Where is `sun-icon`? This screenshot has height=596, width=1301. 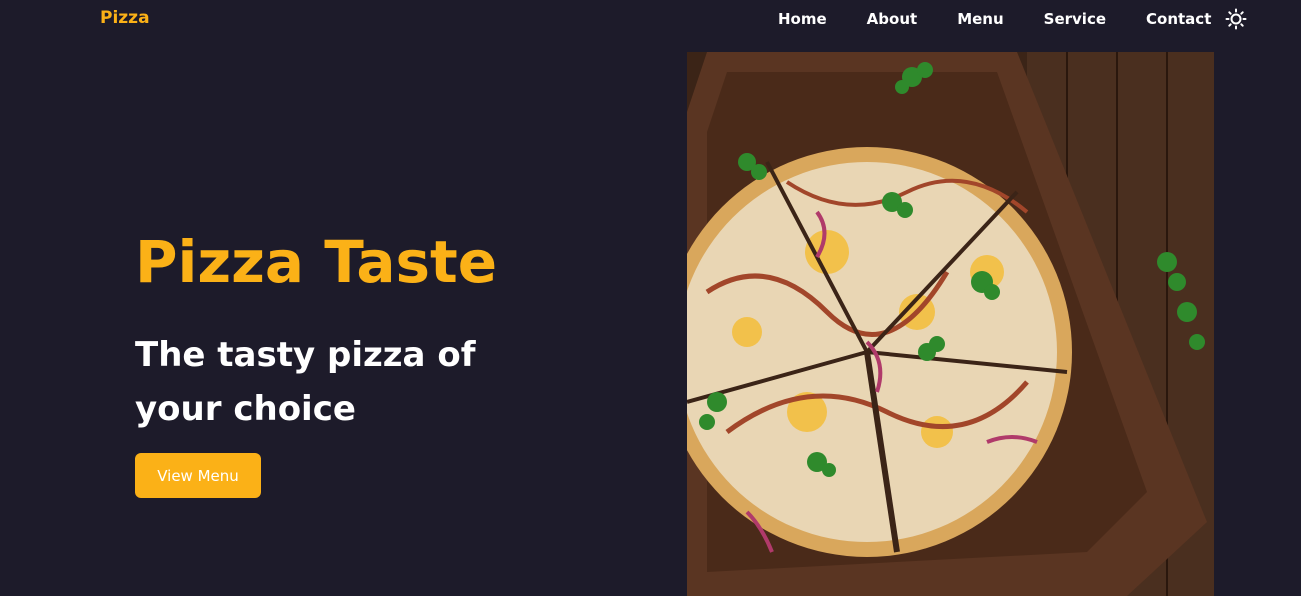 sun-icon is located at coordinates (1236, 19).